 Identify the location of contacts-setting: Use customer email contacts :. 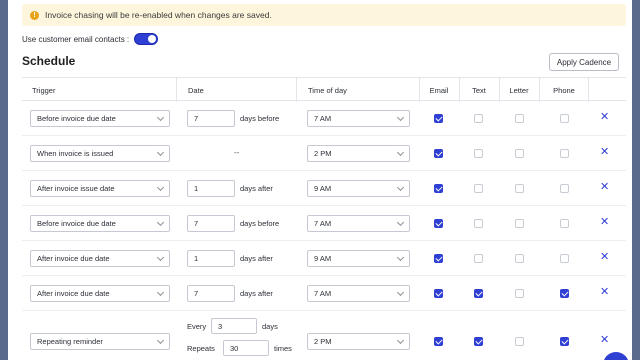
(90, 39).